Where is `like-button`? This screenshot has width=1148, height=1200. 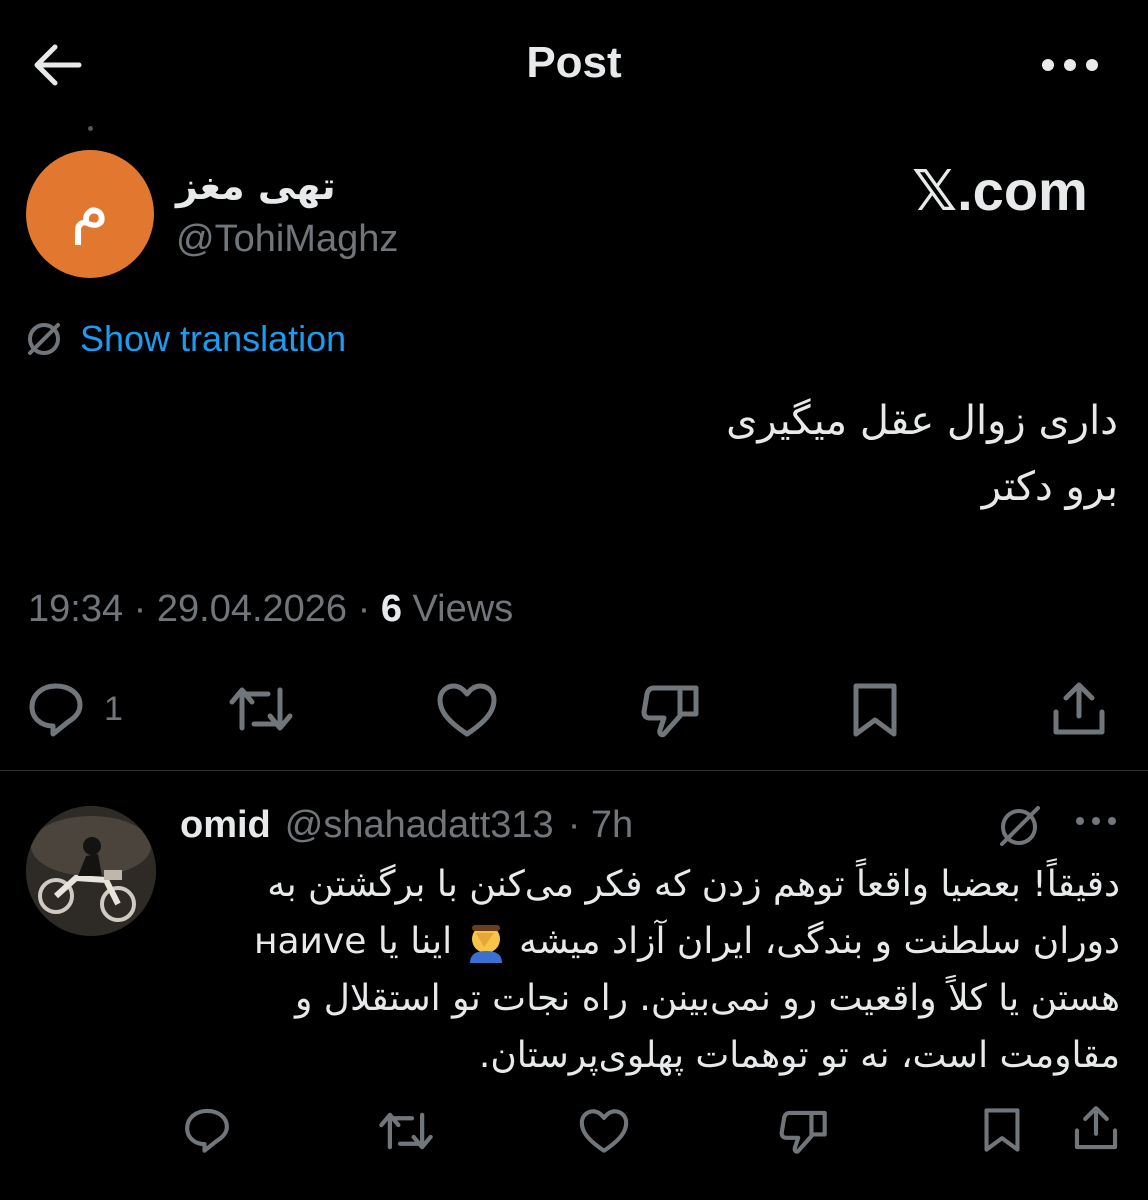 like-button is located at coordinates (467, 710).